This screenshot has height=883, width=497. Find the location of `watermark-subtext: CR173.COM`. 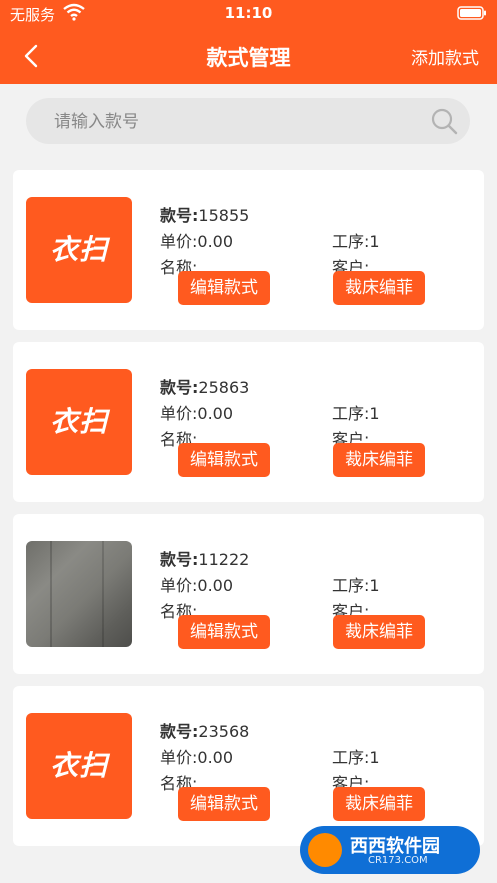

watermark-subtext: CR173.COM is located at coordinates (398, 860).